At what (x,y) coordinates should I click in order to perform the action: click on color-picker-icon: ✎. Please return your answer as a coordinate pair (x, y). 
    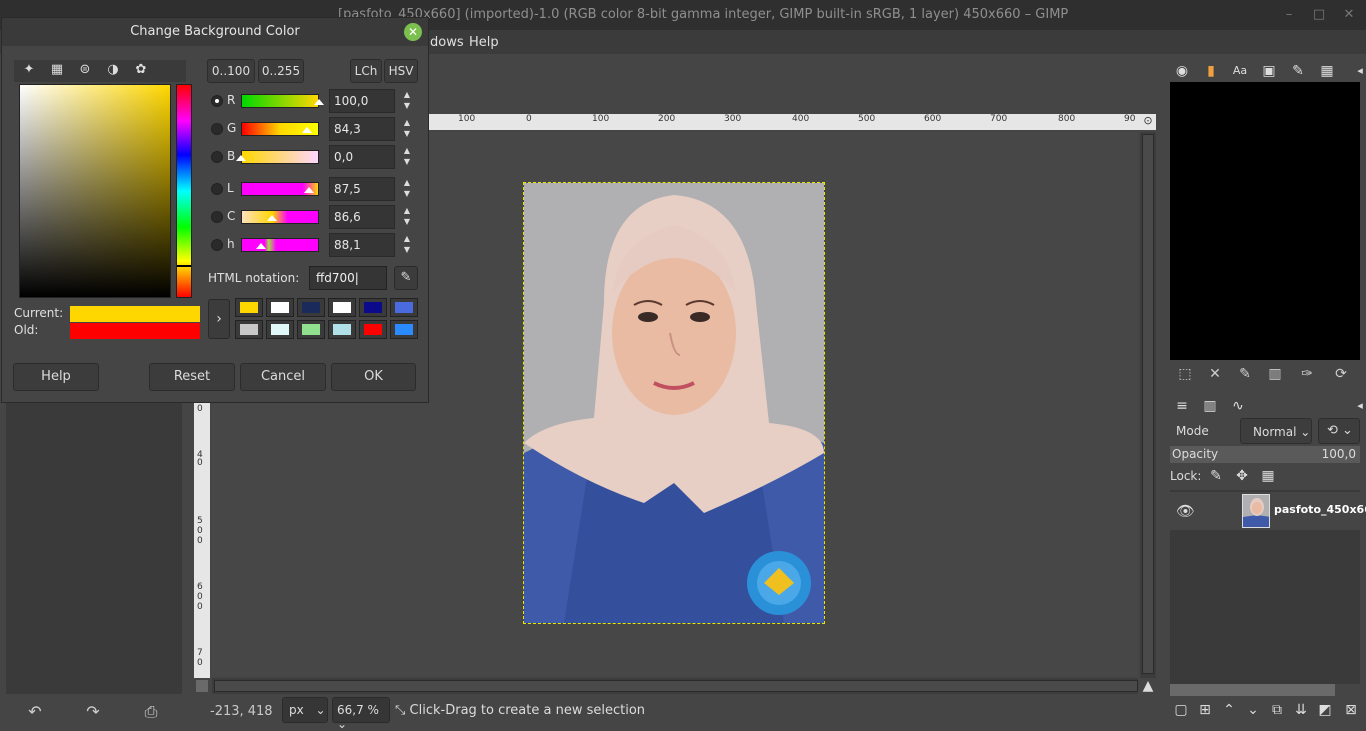
    Looking at the image, I should click on (406, 278).